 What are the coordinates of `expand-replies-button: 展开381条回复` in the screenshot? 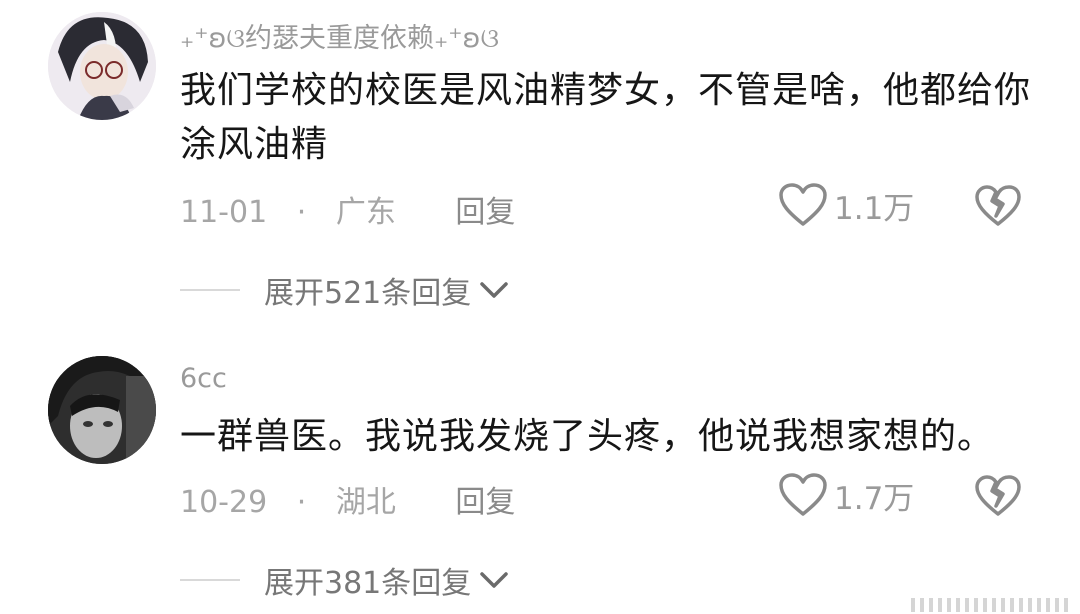 It's located at (344, 580).